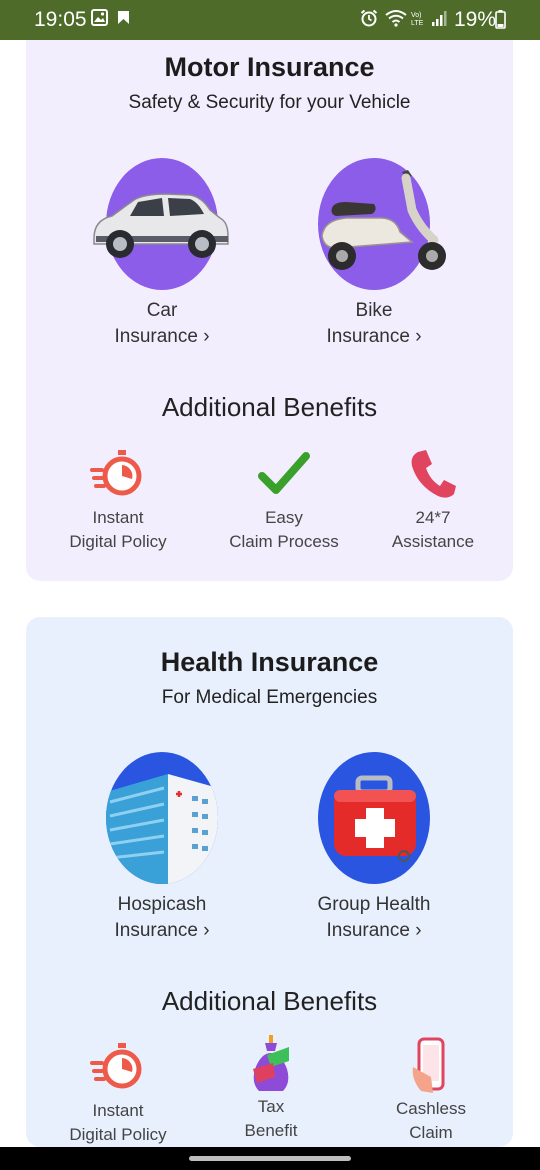  What do you see at coordinates (500, 22) in the screenshot?
I see `battery-icon` at bounding box center [500, 22].